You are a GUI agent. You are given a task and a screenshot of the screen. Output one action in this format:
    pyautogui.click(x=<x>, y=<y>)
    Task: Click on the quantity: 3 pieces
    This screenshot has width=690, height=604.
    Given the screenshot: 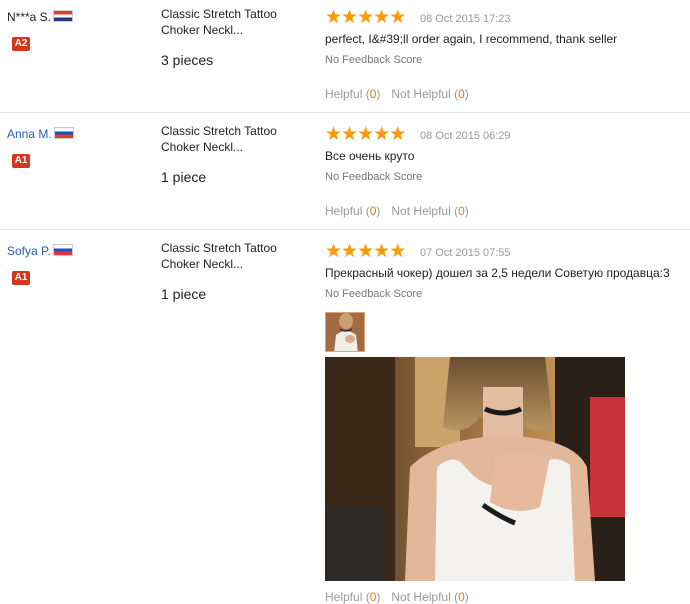 What is the action you would take?
    pyautogui.click(x=187, y=60)
    